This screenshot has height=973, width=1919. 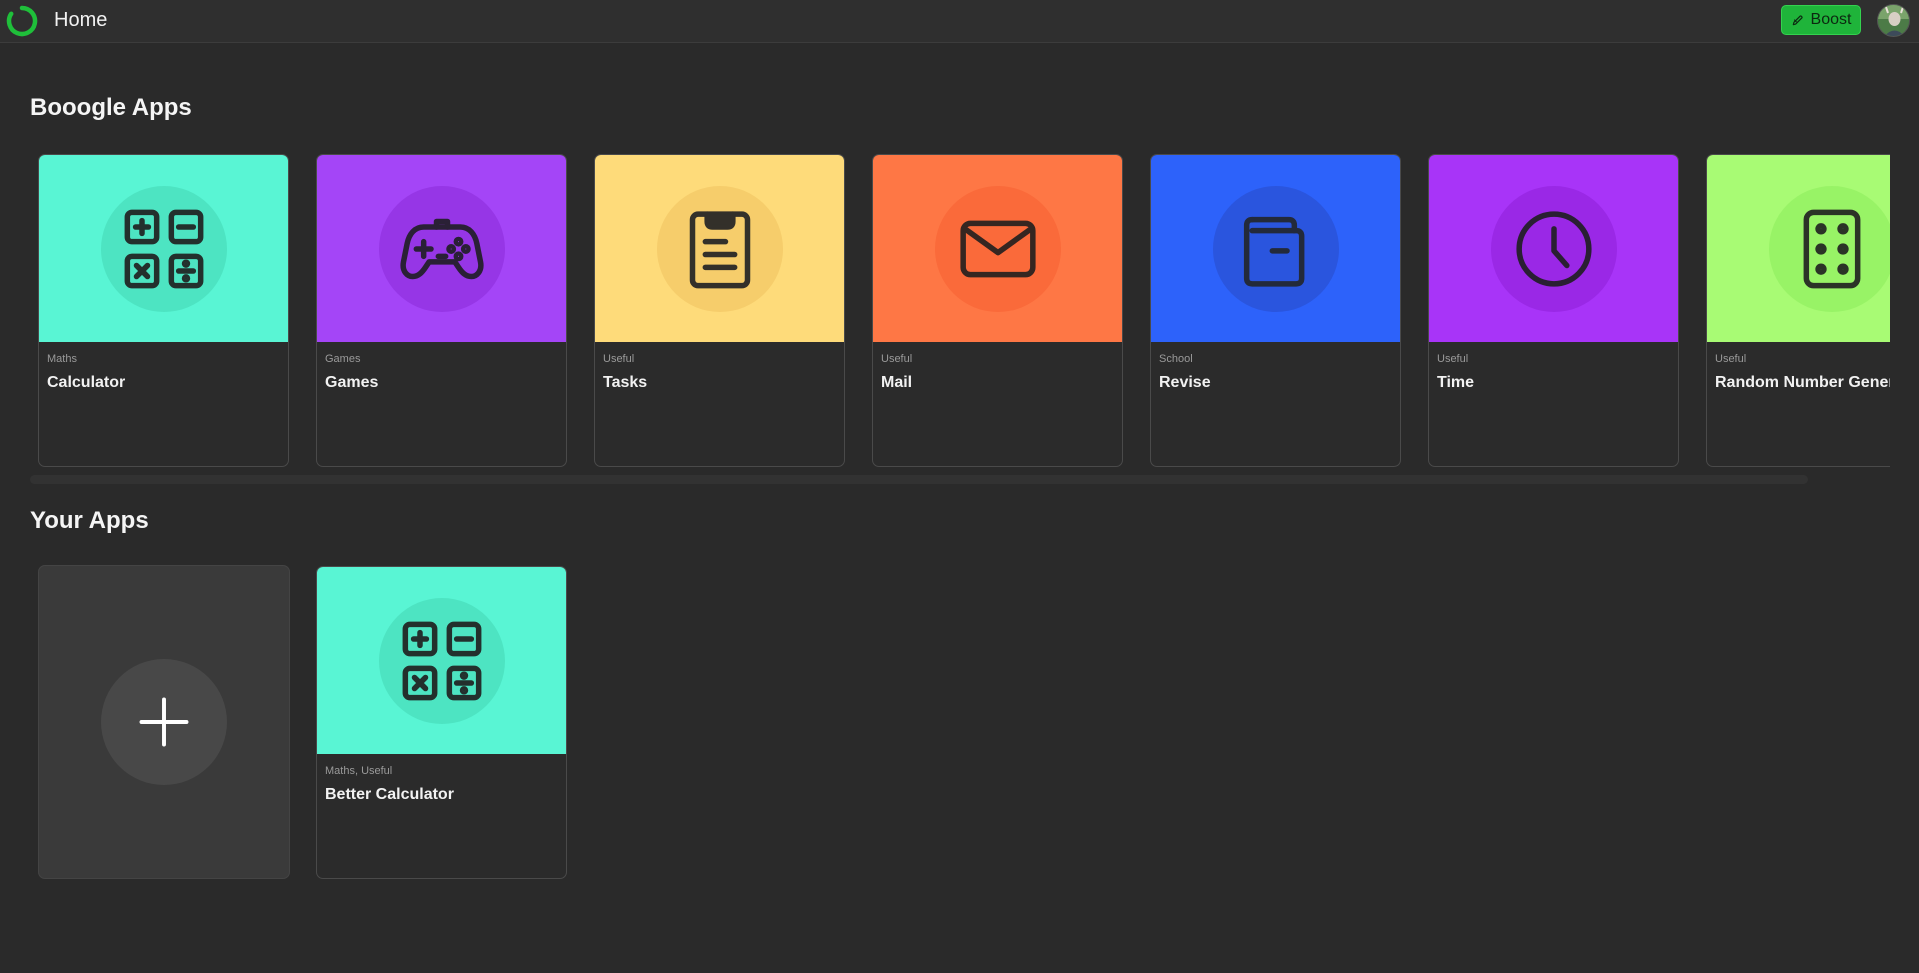 I want to click on logo-icon, so click(x=22, y=21).